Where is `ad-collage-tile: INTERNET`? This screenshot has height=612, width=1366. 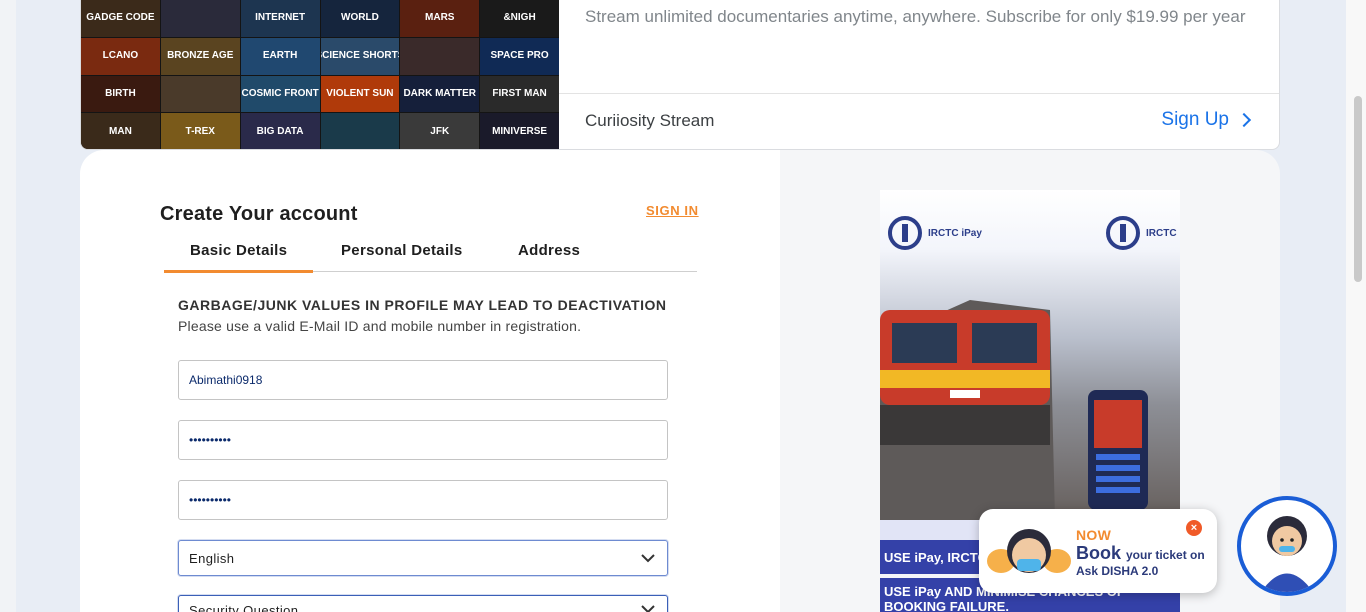
ad-collage-tile: INTERNET is located at coordinates (280, 18).